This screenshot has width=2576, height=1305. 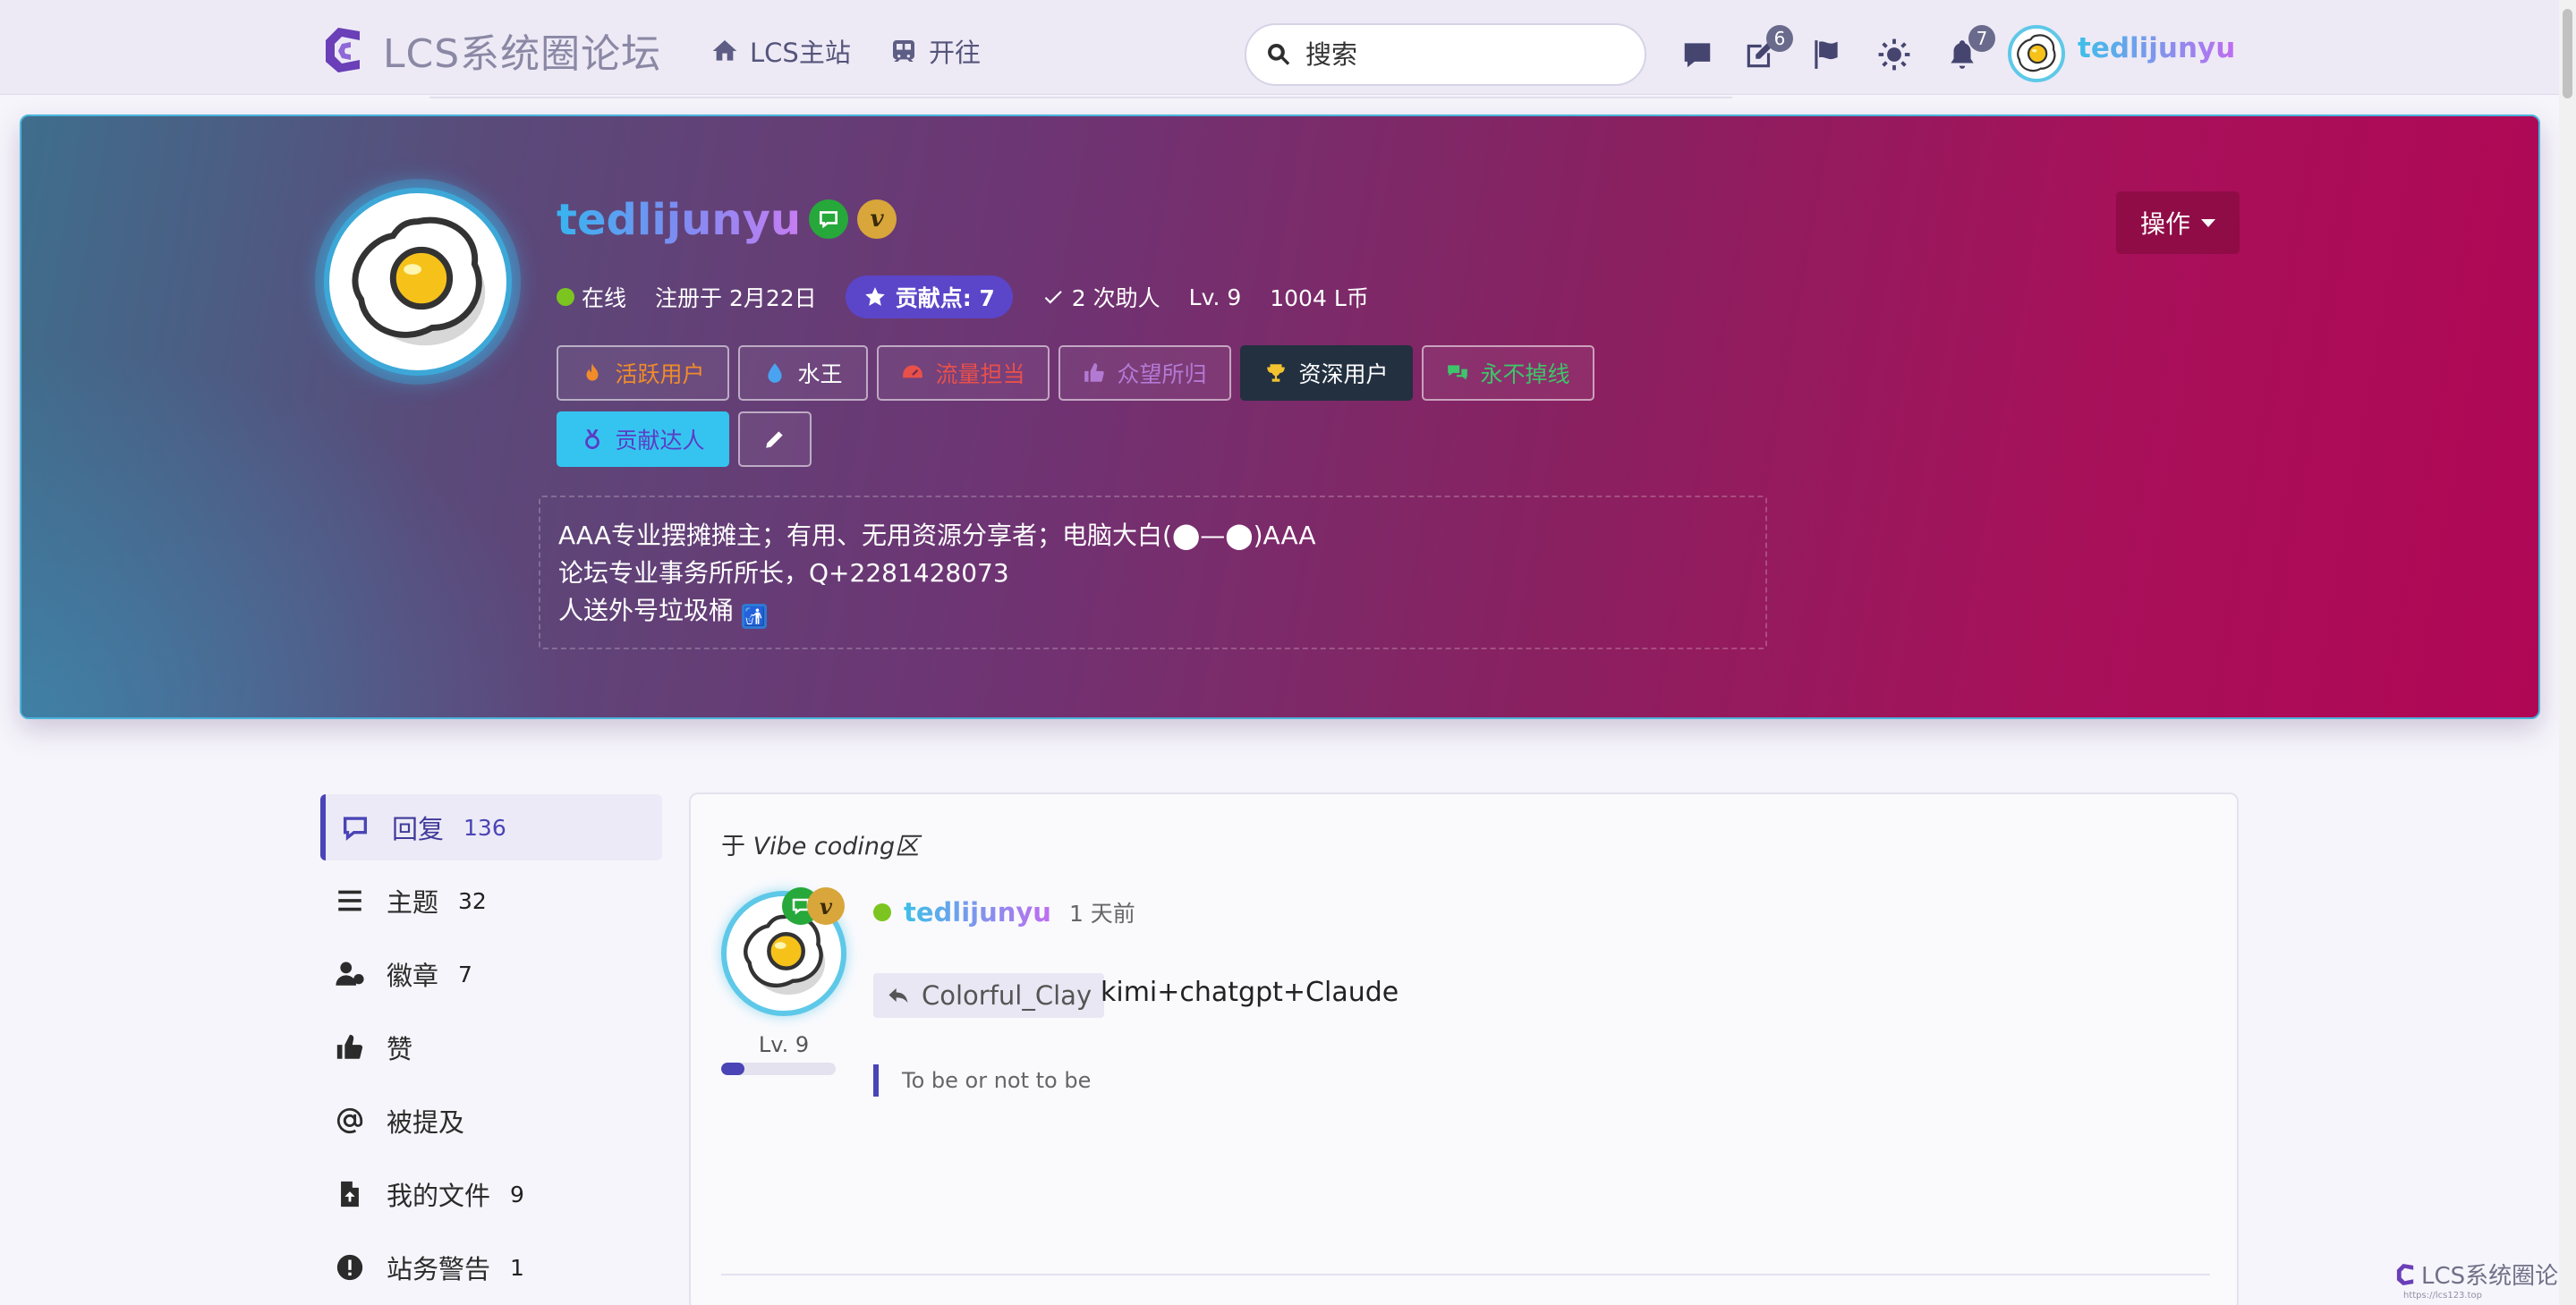 I want to click on header-username: tedlijunyu, so click(x=2156, y=48).